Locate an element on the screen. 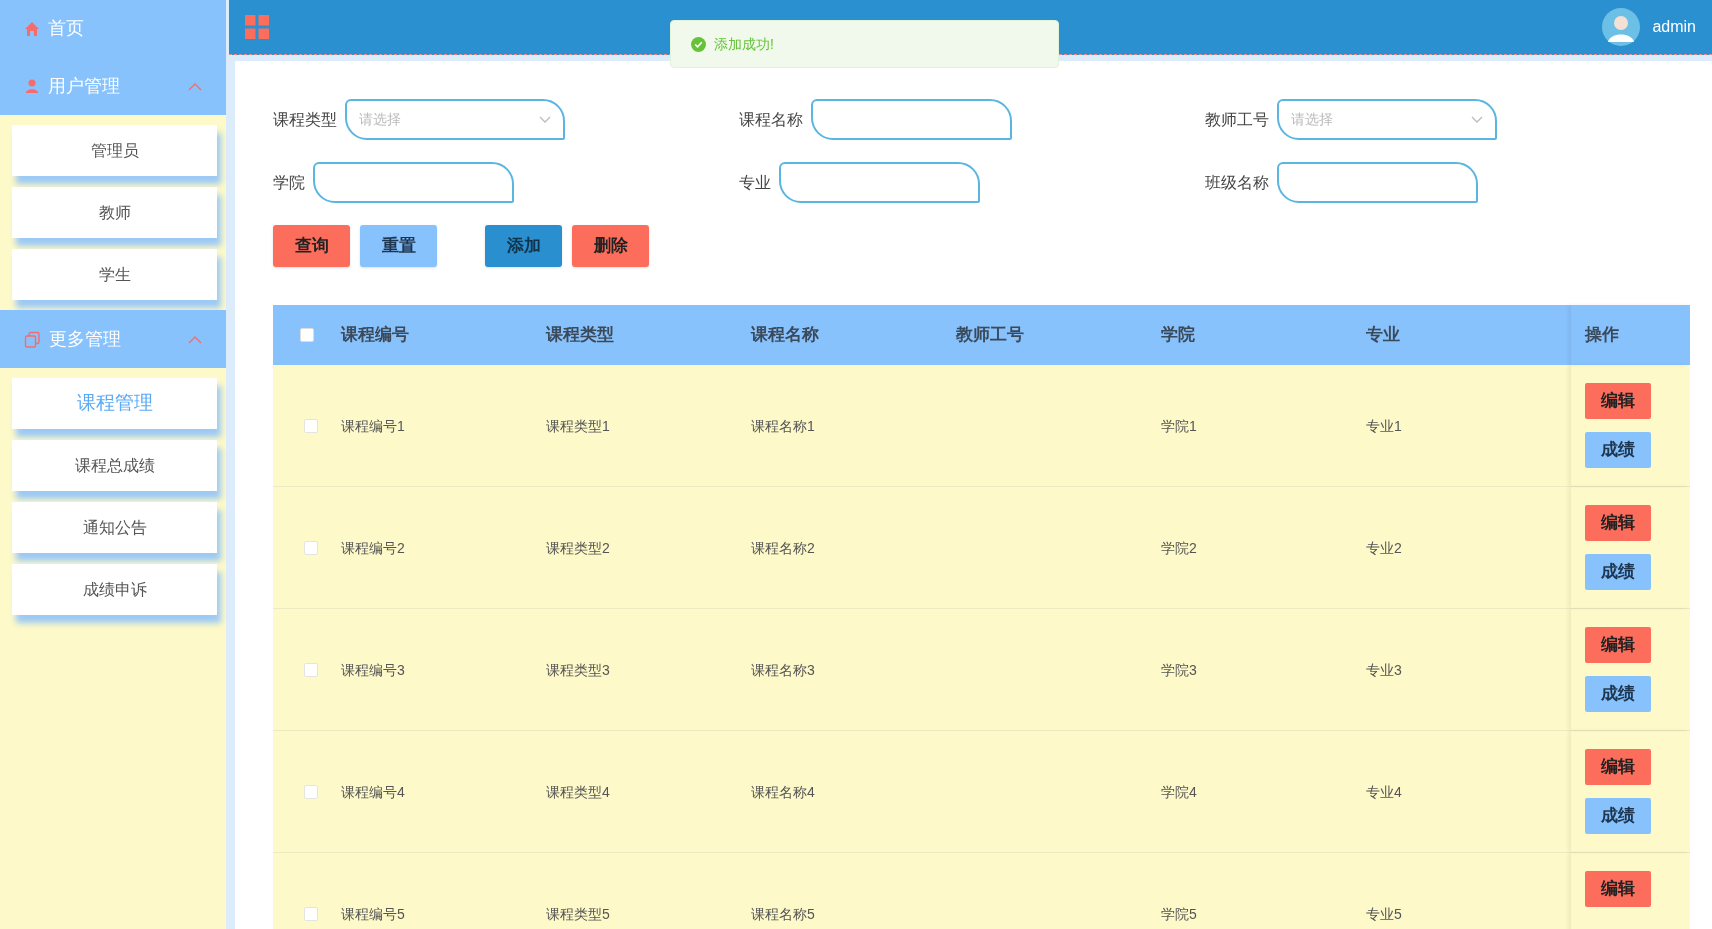 The height and width of the screenshot is (929, 1712). table-cell: 课程名称4 is located at coordinates (783, 791).